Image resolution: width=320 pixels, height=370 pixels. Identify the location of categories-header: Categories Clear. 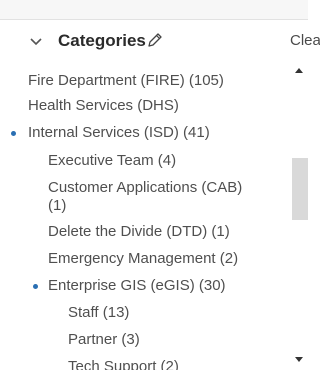
(160, 40).